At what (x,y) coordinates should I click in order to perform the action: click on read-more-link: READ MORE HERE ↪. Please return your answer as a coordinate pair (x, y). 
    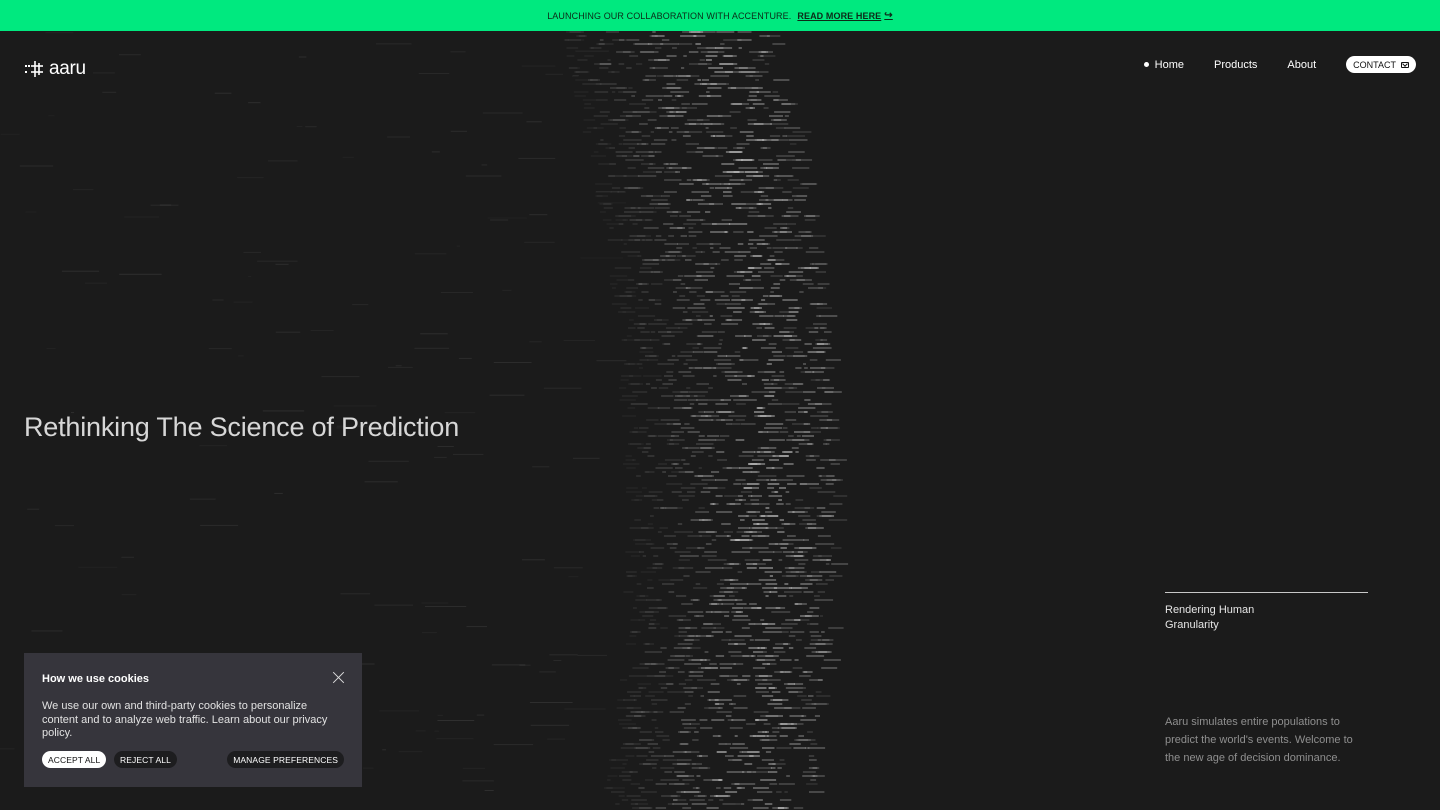
    Looking at the image, I should click on (844, 15).